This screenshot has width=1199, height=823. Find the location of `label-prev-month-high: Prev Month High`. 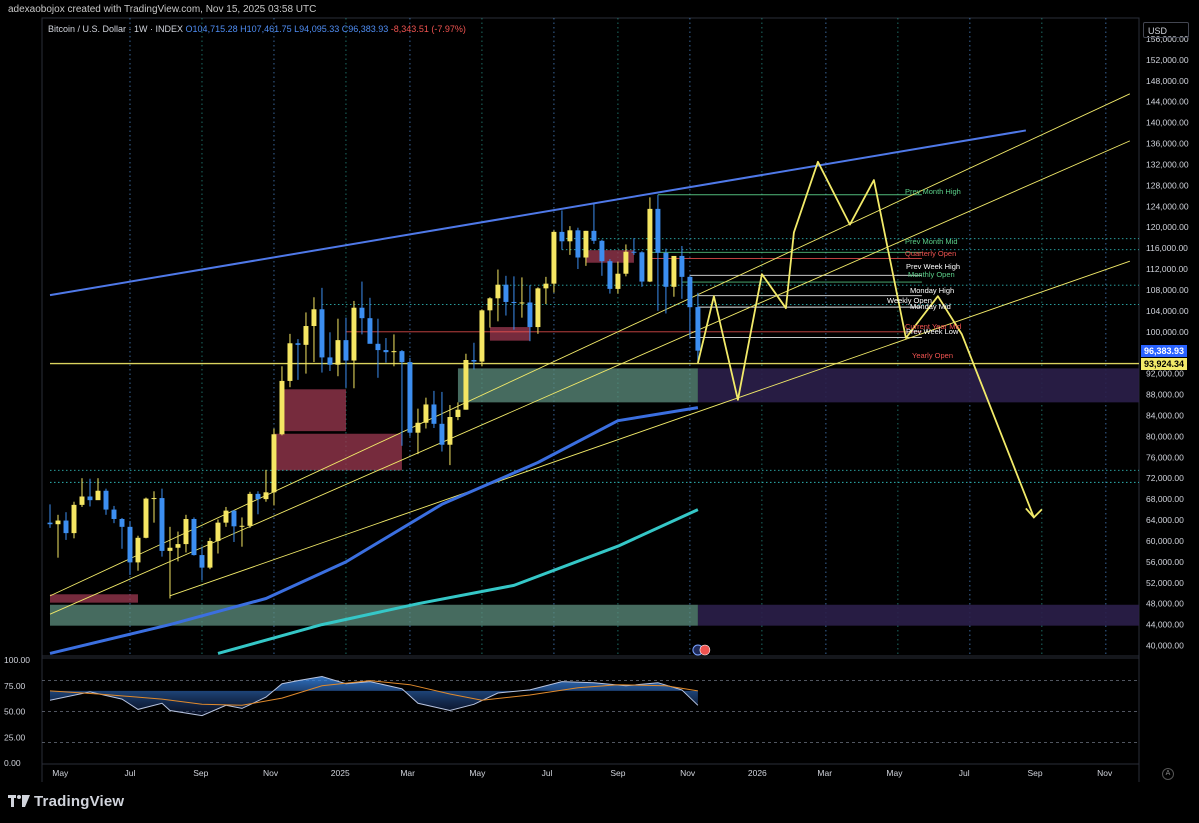

label-prev-month-high: Prev Month High is located at coordinates (933, 191).